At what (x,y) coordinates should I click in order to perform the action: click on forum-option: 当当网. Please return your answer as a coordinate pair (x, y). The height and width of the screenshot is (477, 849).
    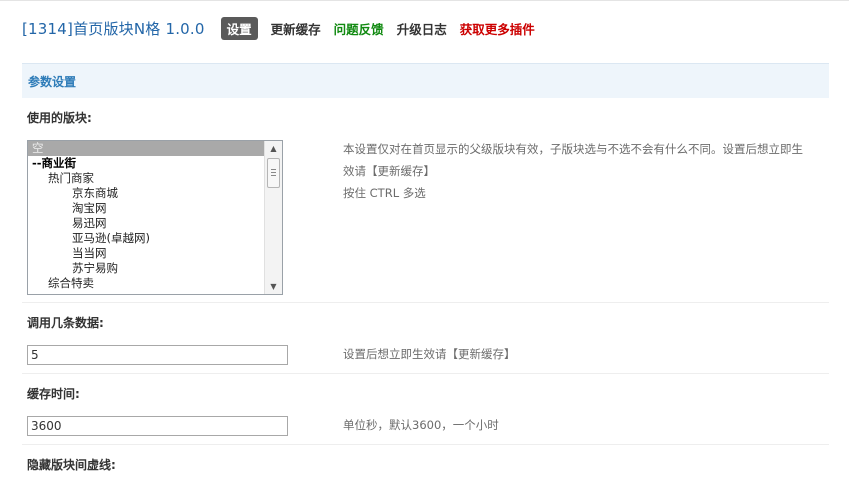
    Looking at the image, I should click on (146, 253).